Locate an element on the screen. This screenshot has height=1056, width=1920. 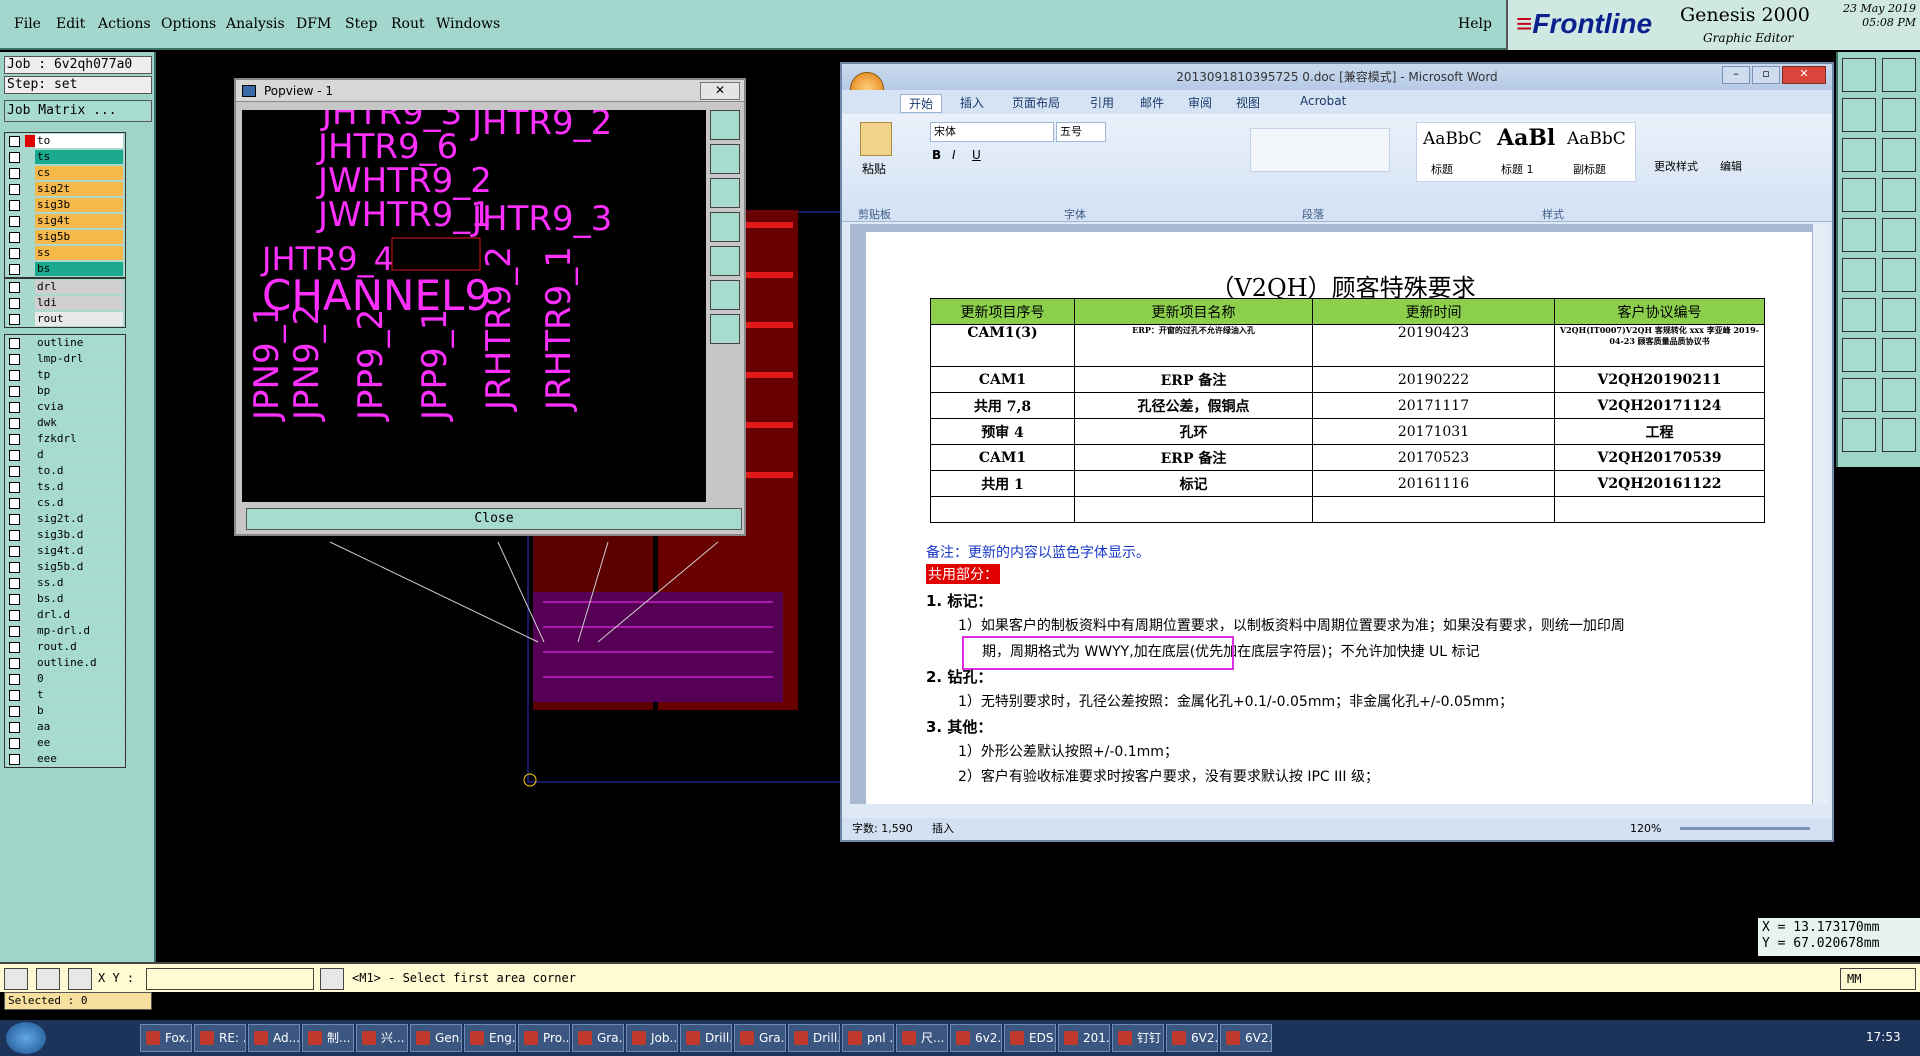
layer-name: 0 is located at coordinates (79, 679).